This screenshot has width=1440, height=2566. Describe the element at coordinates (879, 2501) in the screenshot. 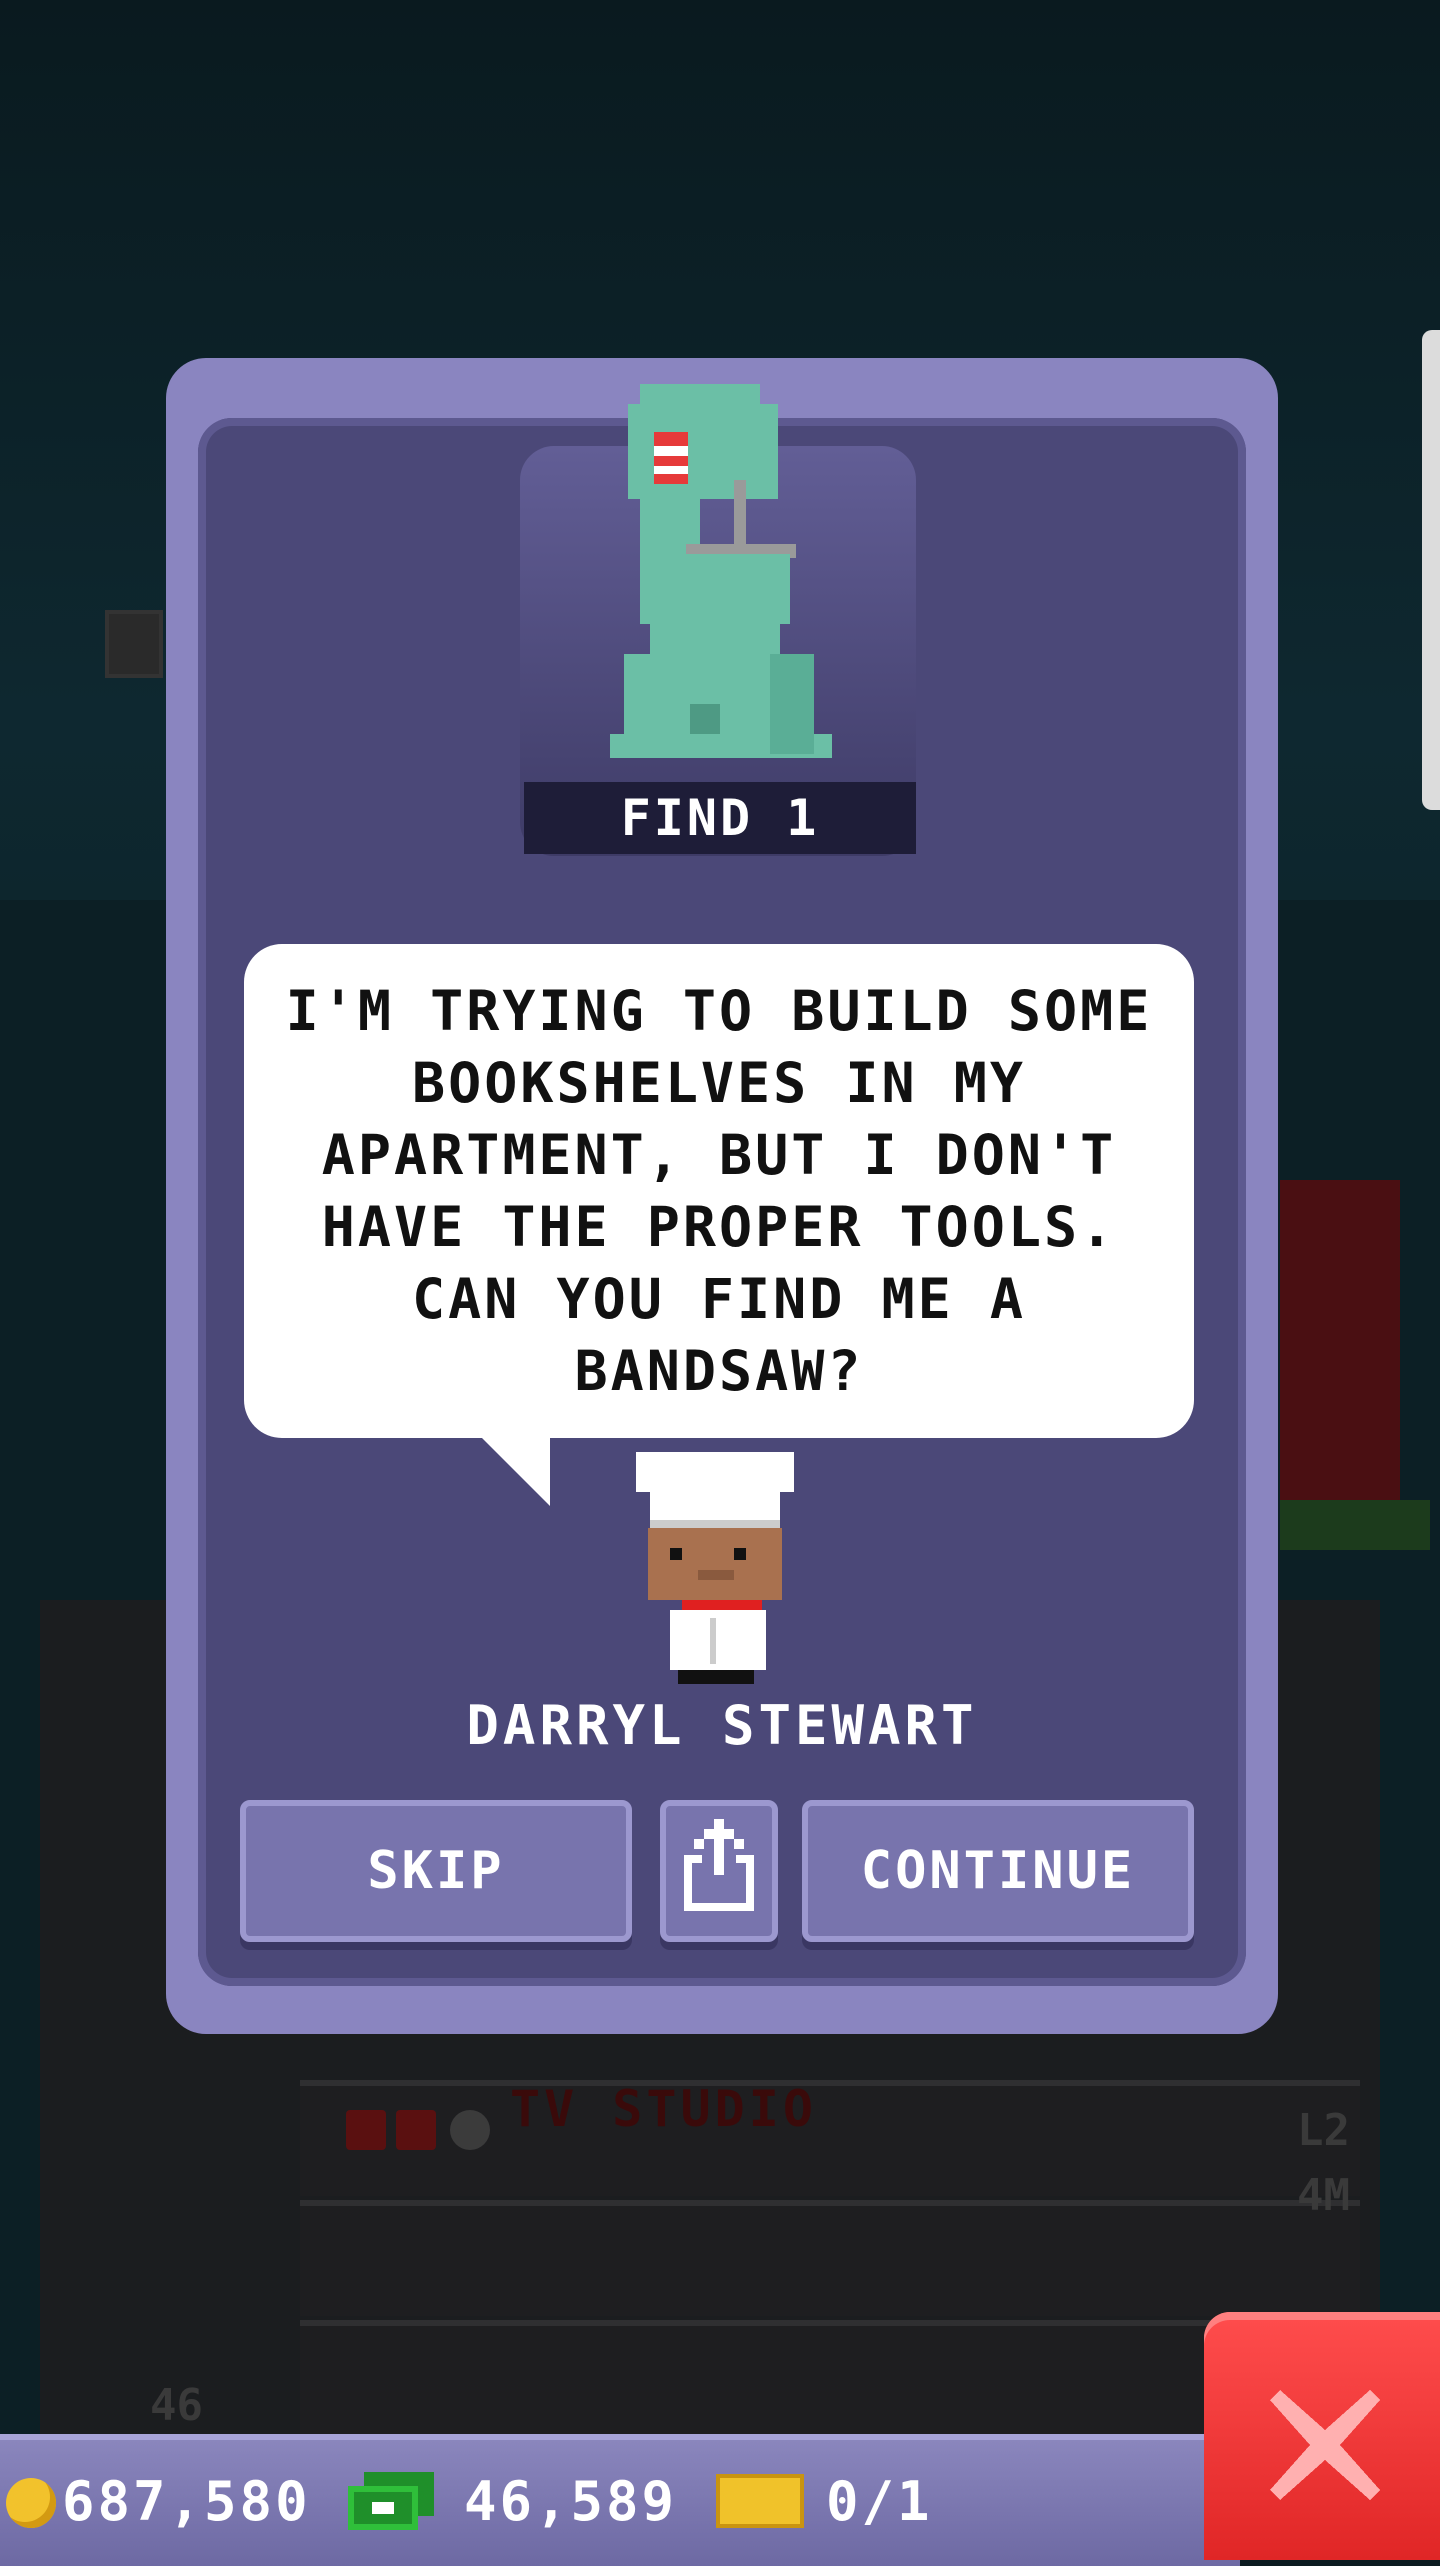

I see `ticket-count: 0/1` at that location.